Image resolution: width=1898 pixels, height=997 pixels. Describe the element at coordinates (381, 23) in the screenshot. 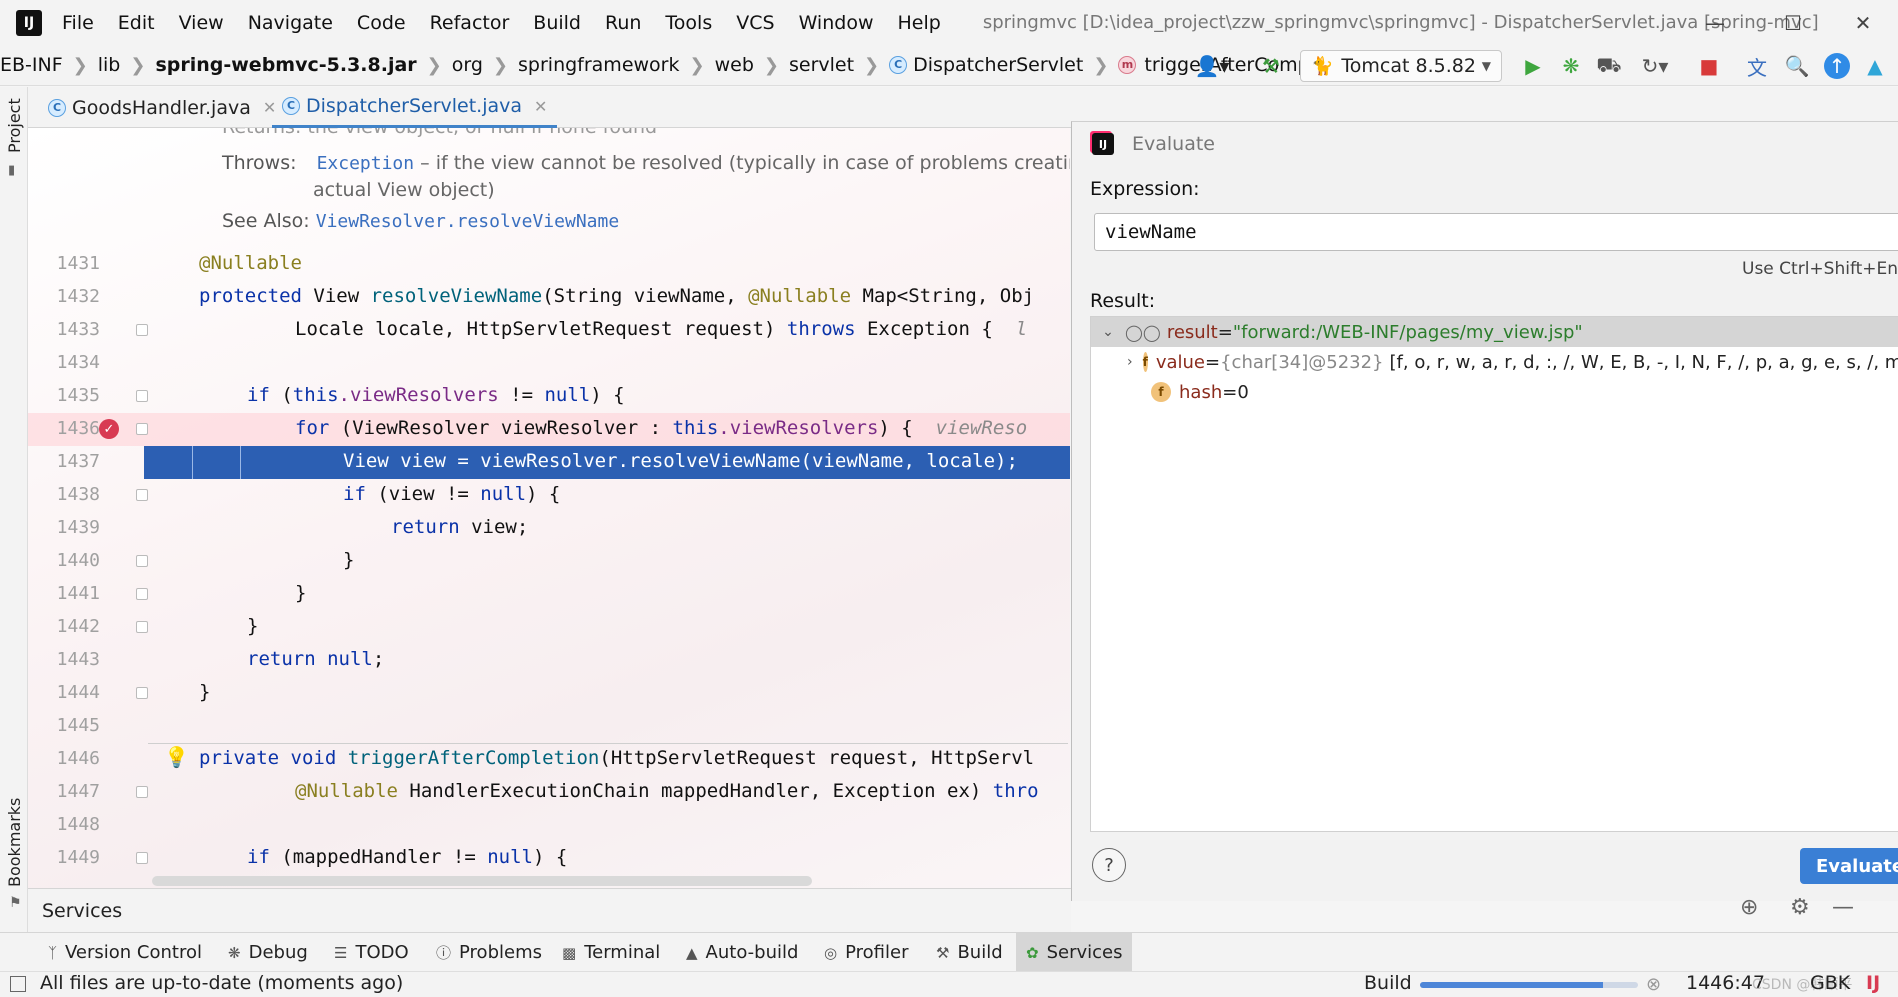

I see `menu-code: Code` at that location.